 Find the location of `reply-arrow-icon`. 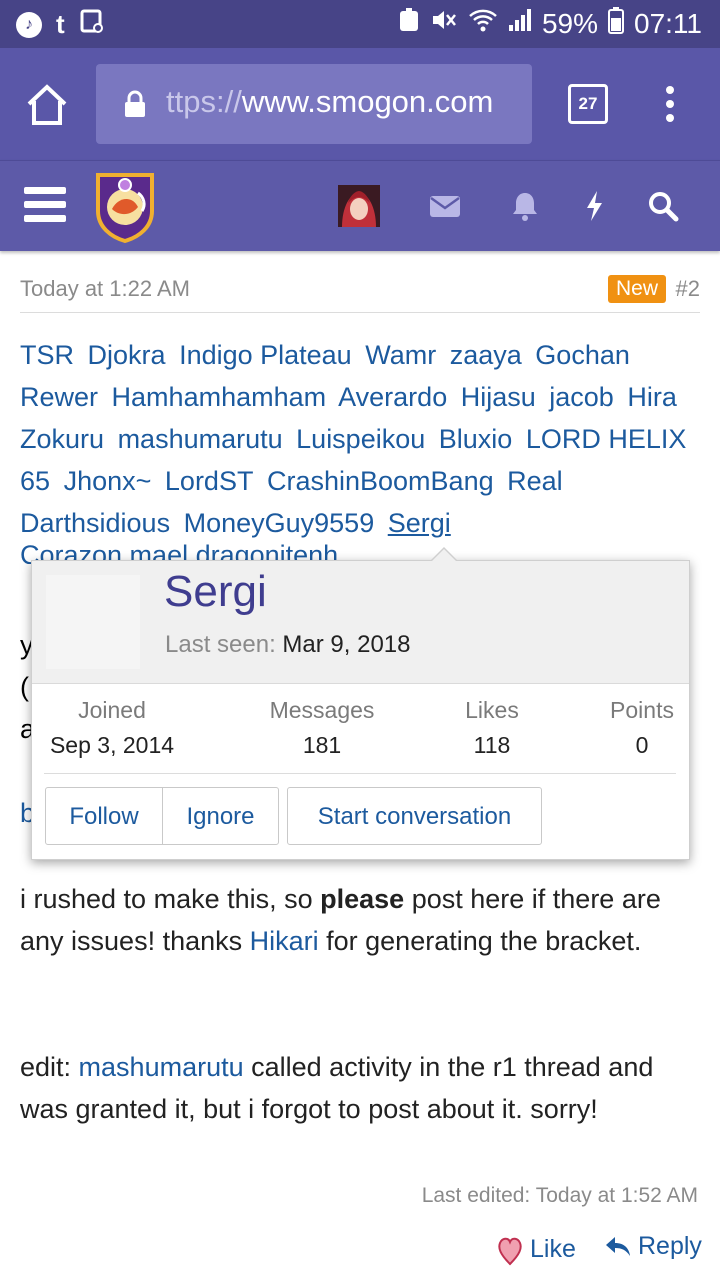

reply-arrow-icon is located at coordinates (618, 1246).